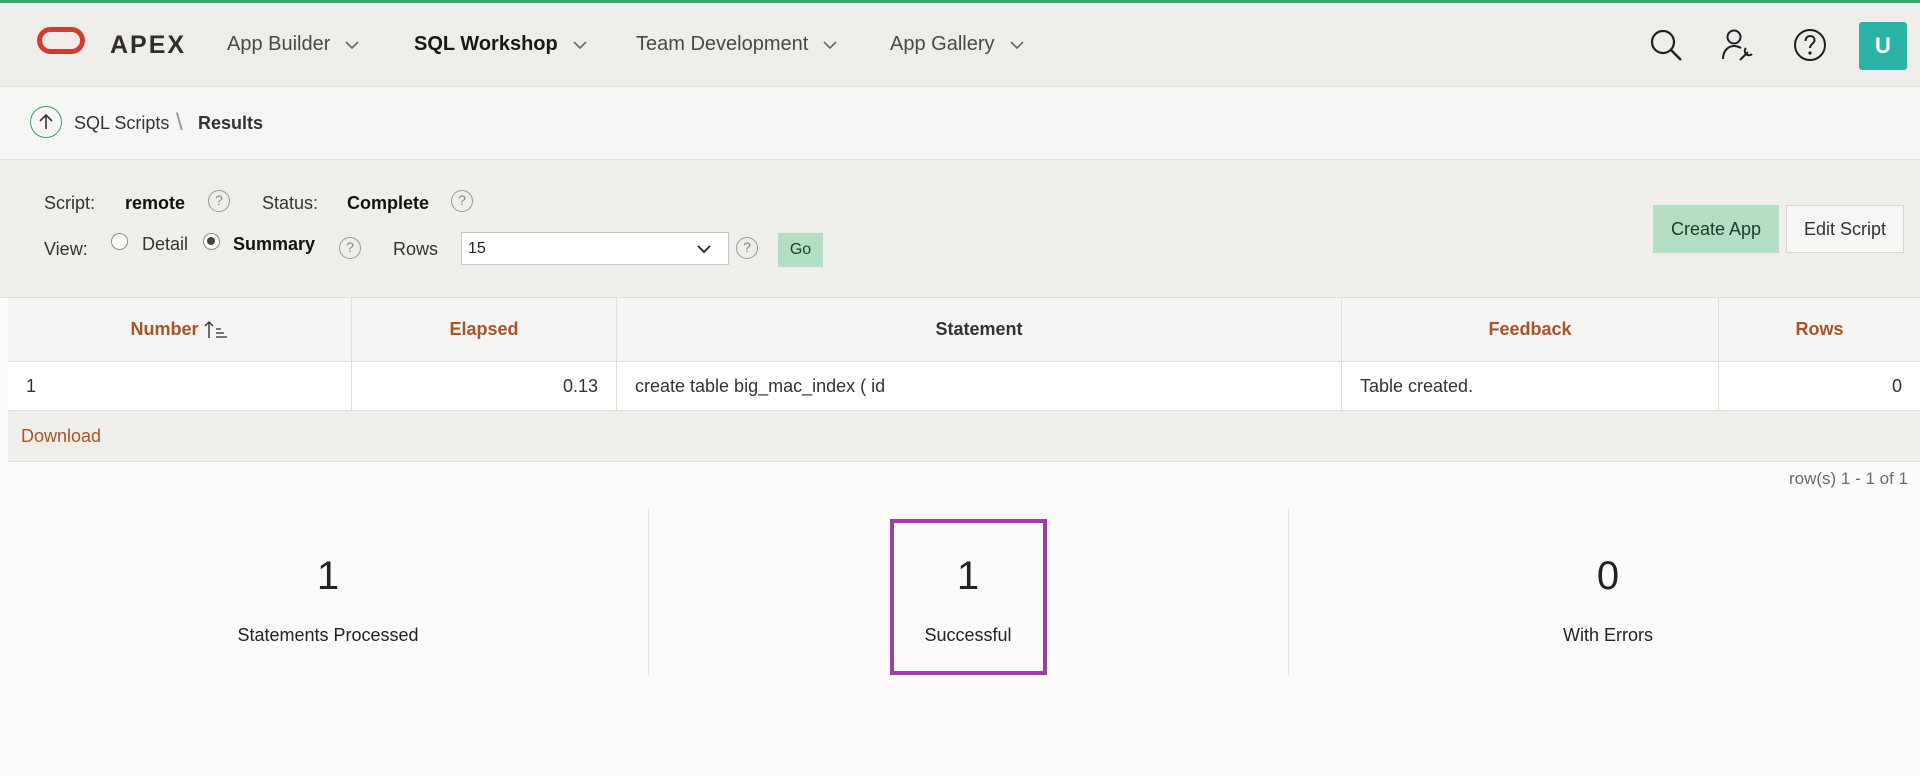 The image size is (1920, 776). I want to click on nav-app-gallery: App Gallery, so click(957, 44).